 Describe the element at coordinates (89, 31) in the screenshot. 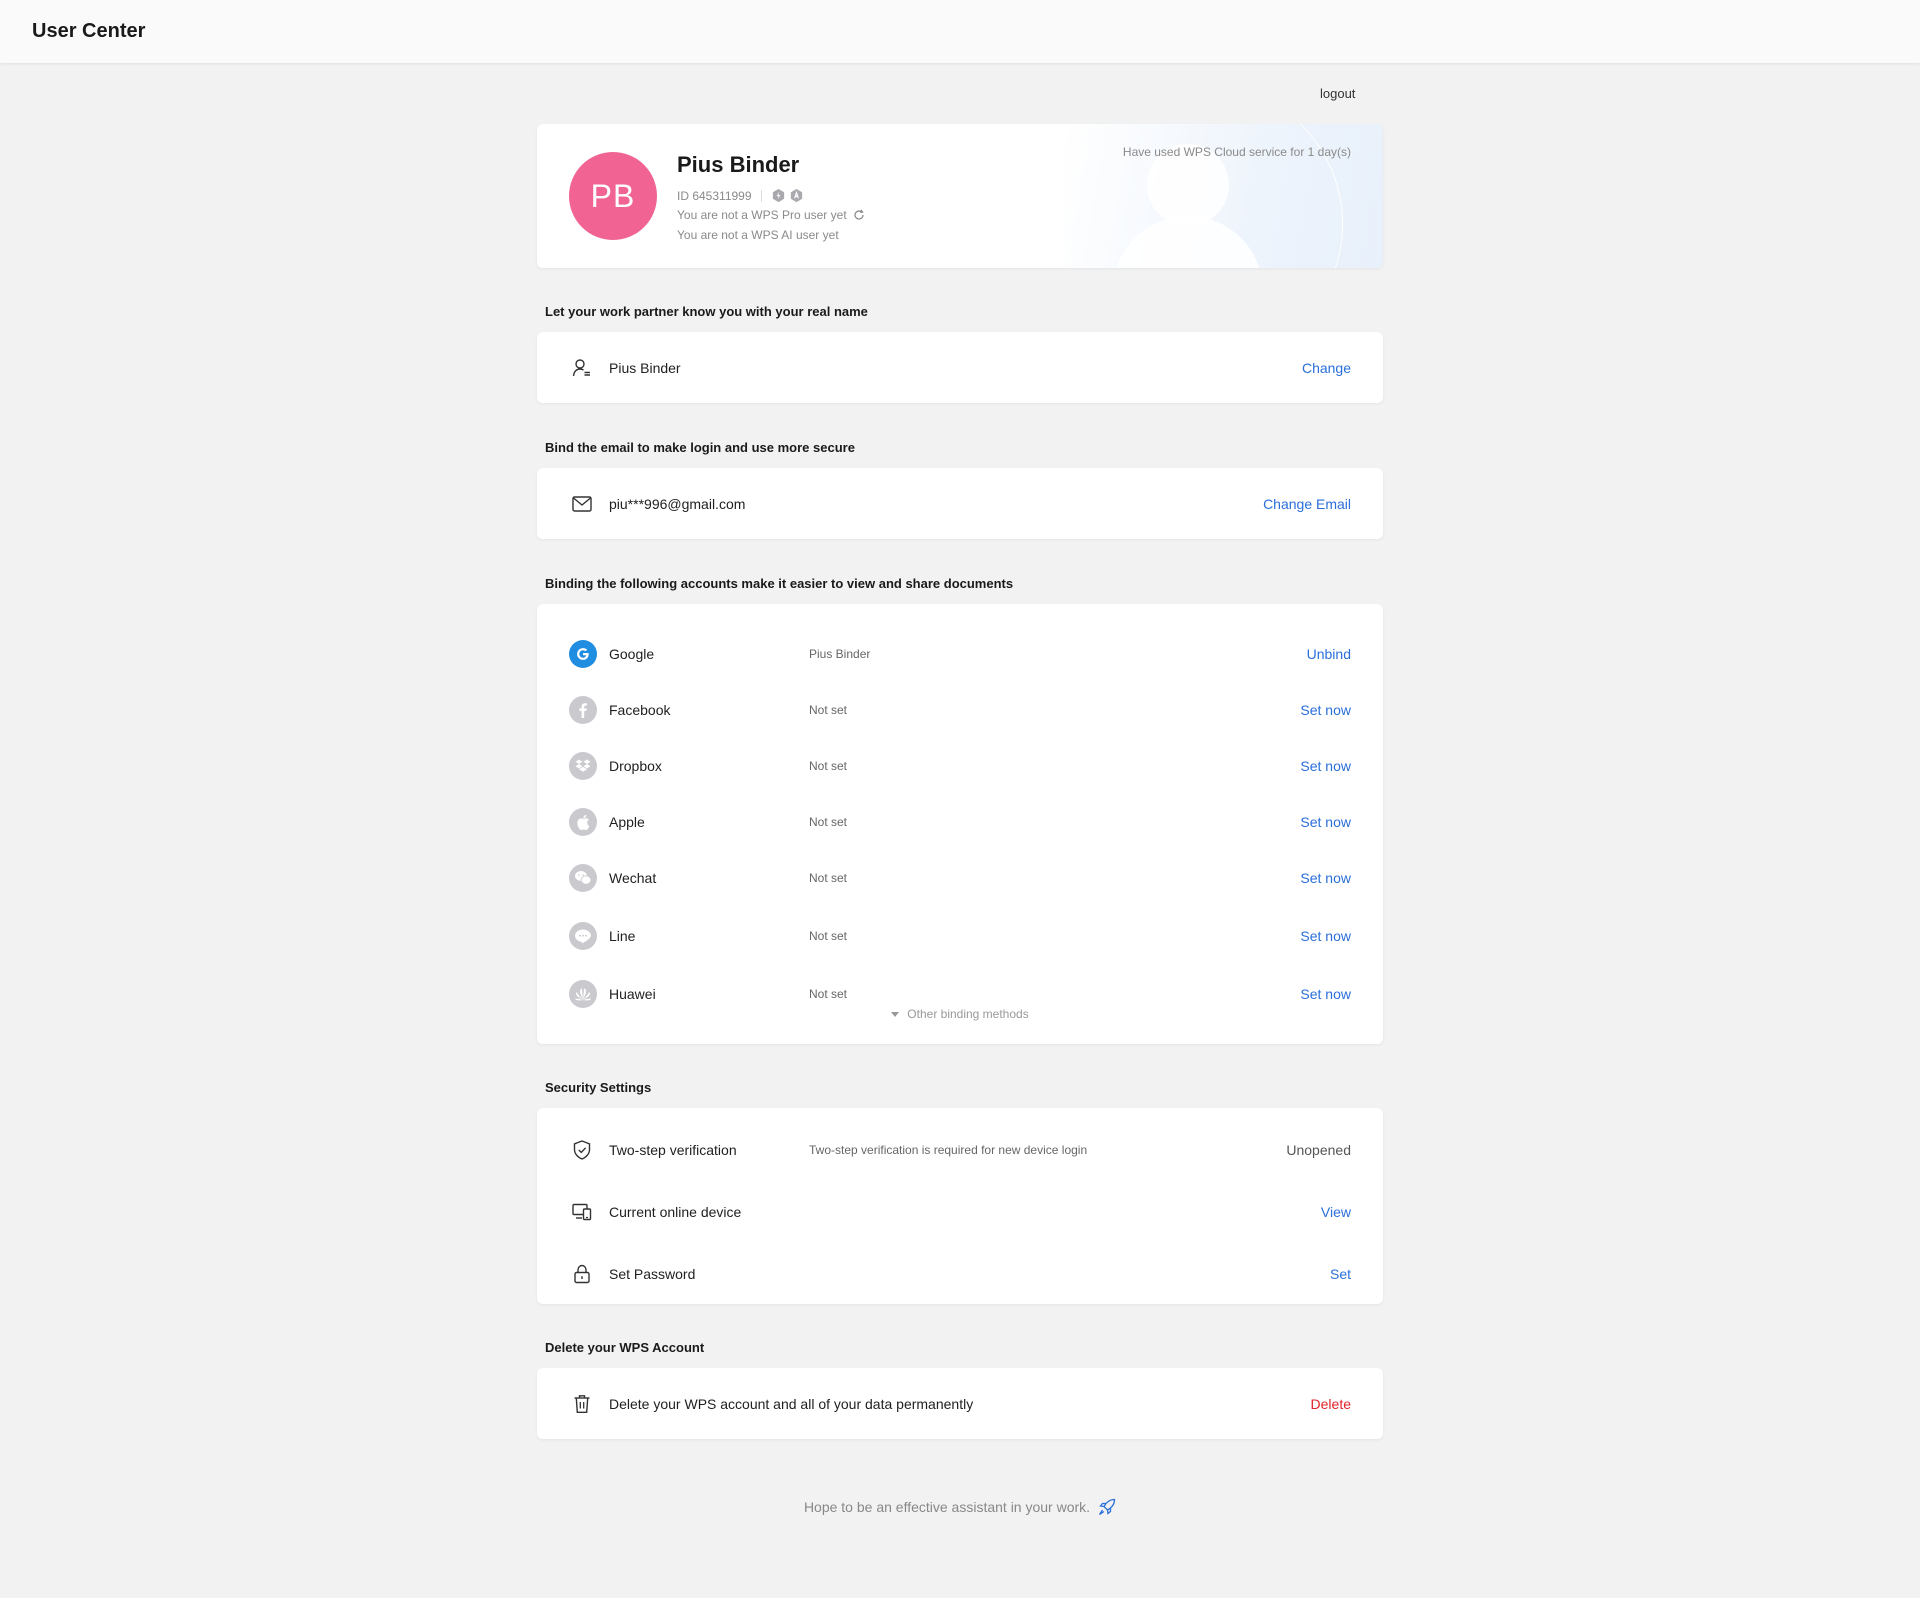

I see `page-title: User Center` at that location.